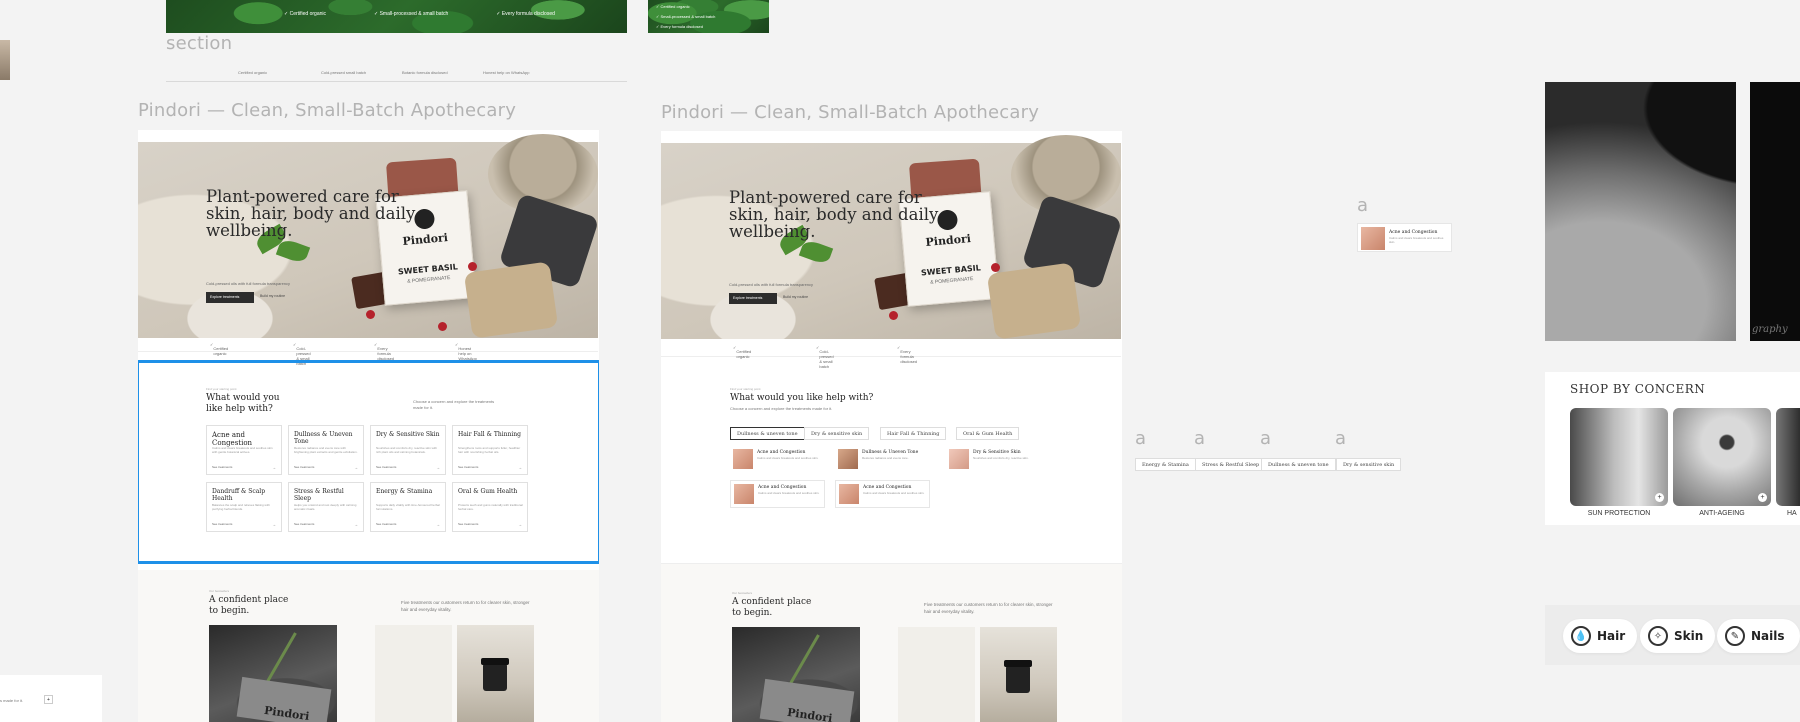 This screenshot has width=1800, height=722. What do you see at coordinates (48, 699) in the screenshot?
I see `left-edge-arrow-icon: +` at bounding box center [48, 699].